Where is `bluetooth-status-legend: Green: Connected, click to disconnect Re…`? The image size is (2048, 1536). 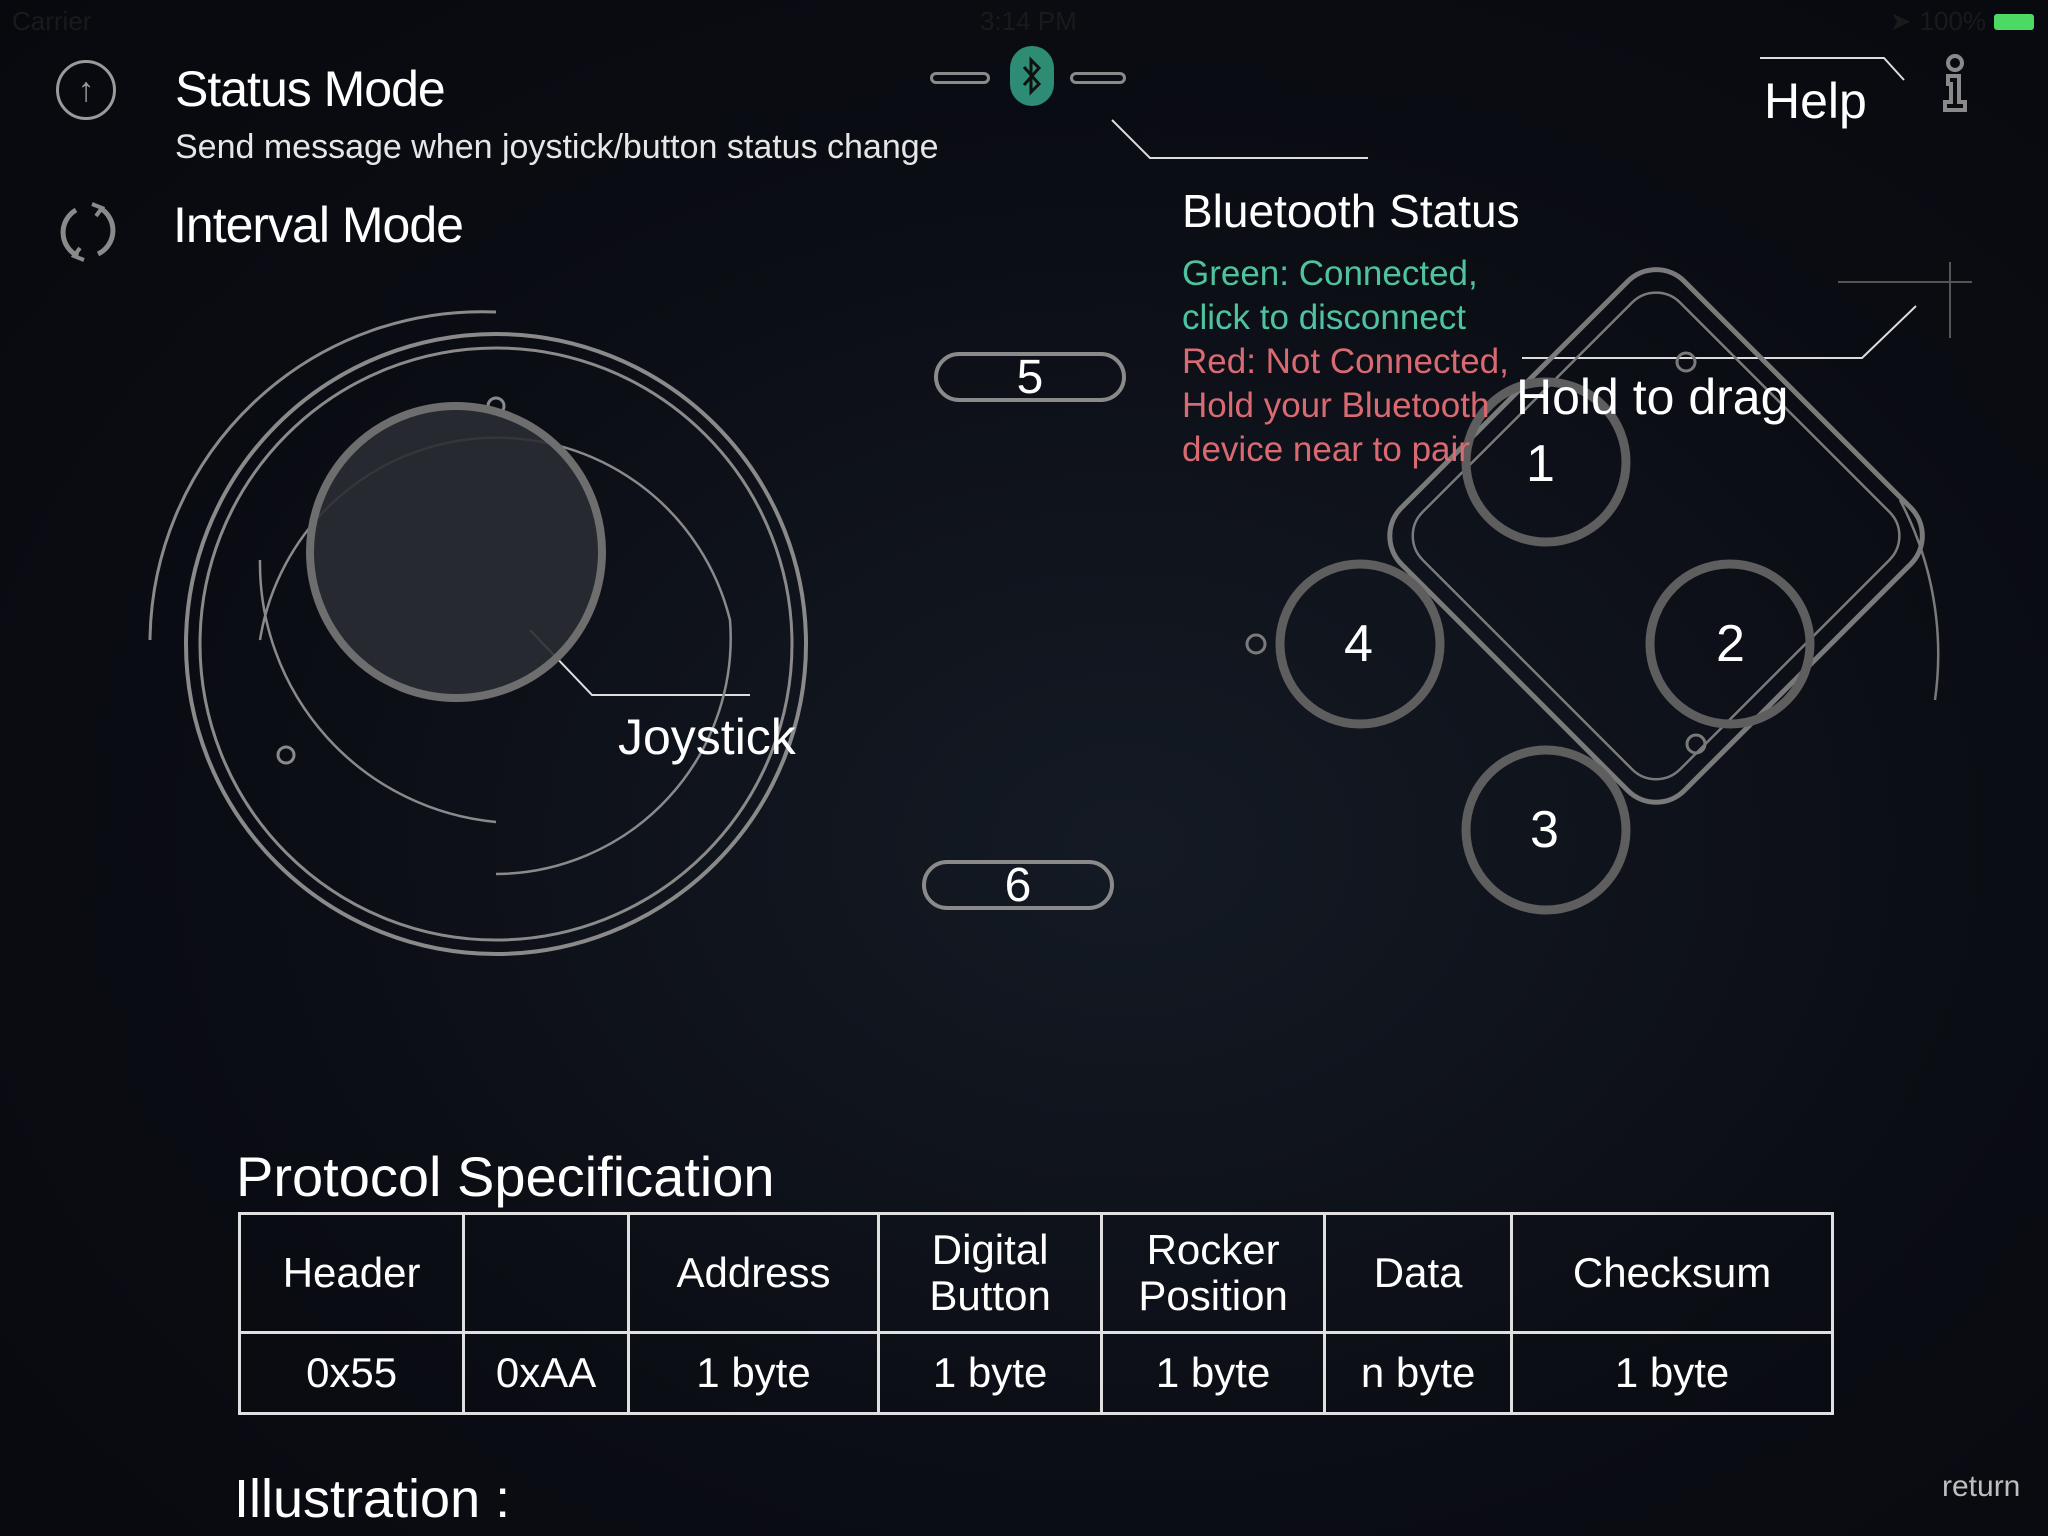
bluetooth-status-legend: Green: Connected, click to disconnect Re… is located at coordinates (1345, 362).